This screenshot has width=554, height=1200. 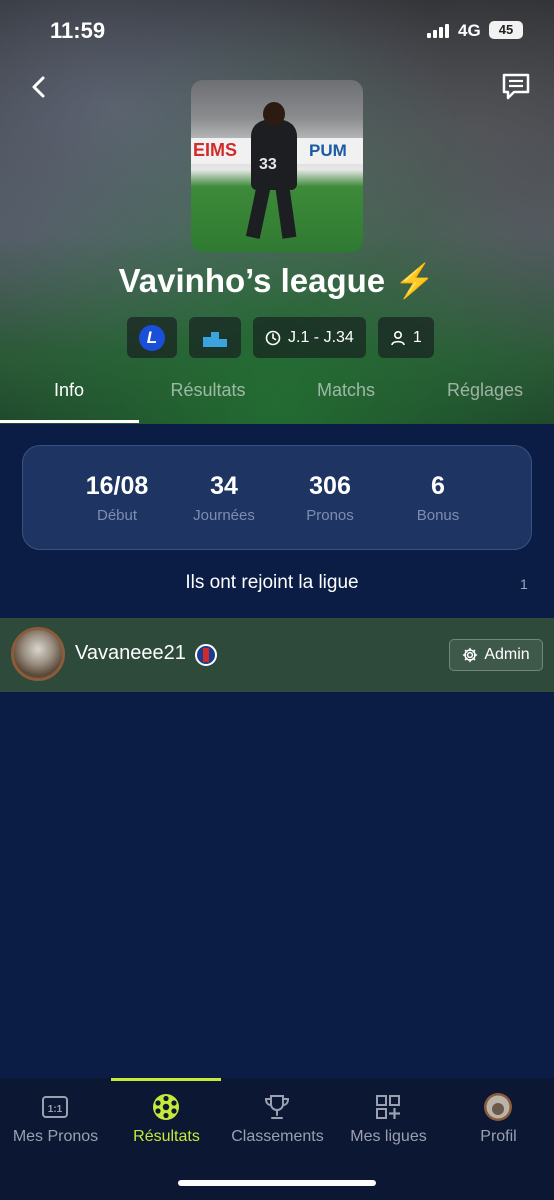 I want to click on nav-classements: Classements, so click(x=277, y=1118).